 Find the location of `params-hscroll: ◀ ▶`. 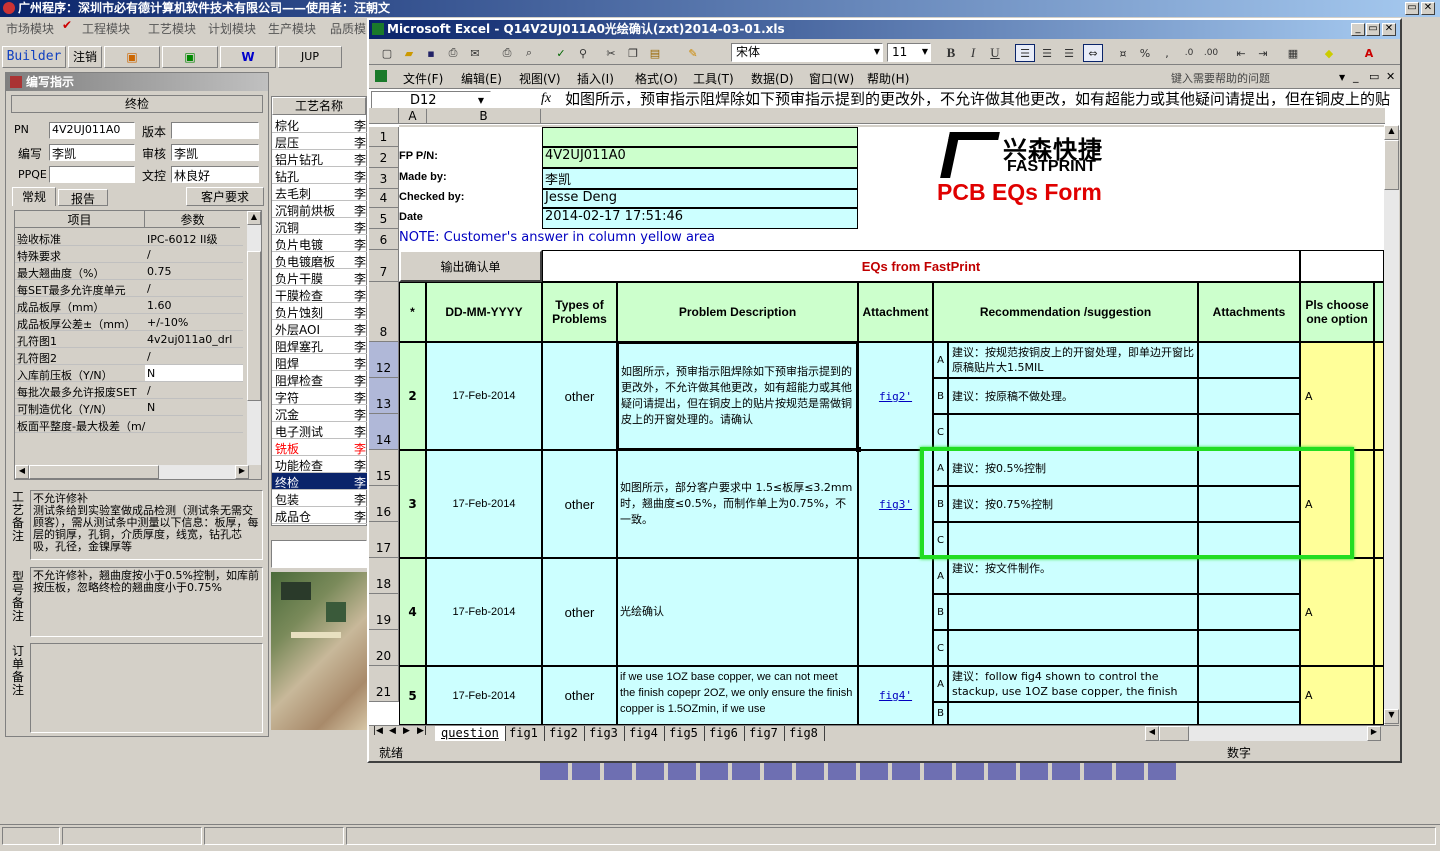

params-hscroll: ◀ ▶ is located at coordinates (132, 472).